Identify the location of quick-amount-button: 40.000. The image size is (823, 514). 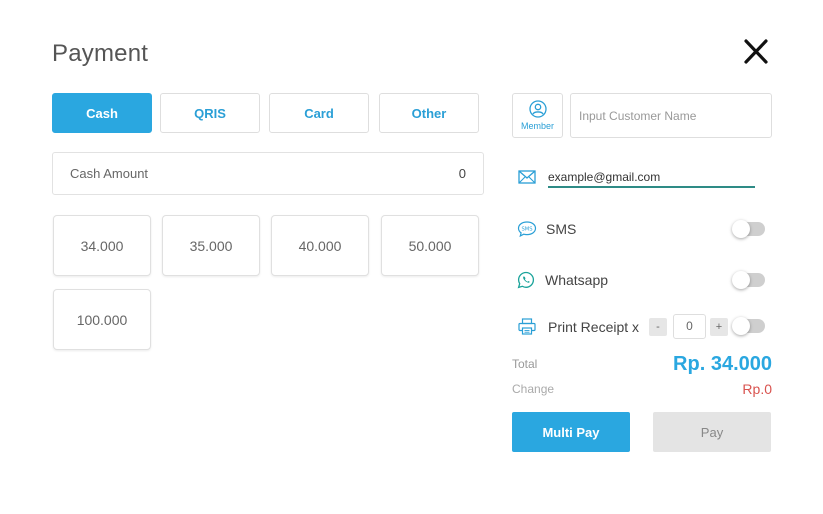
(320, 245).